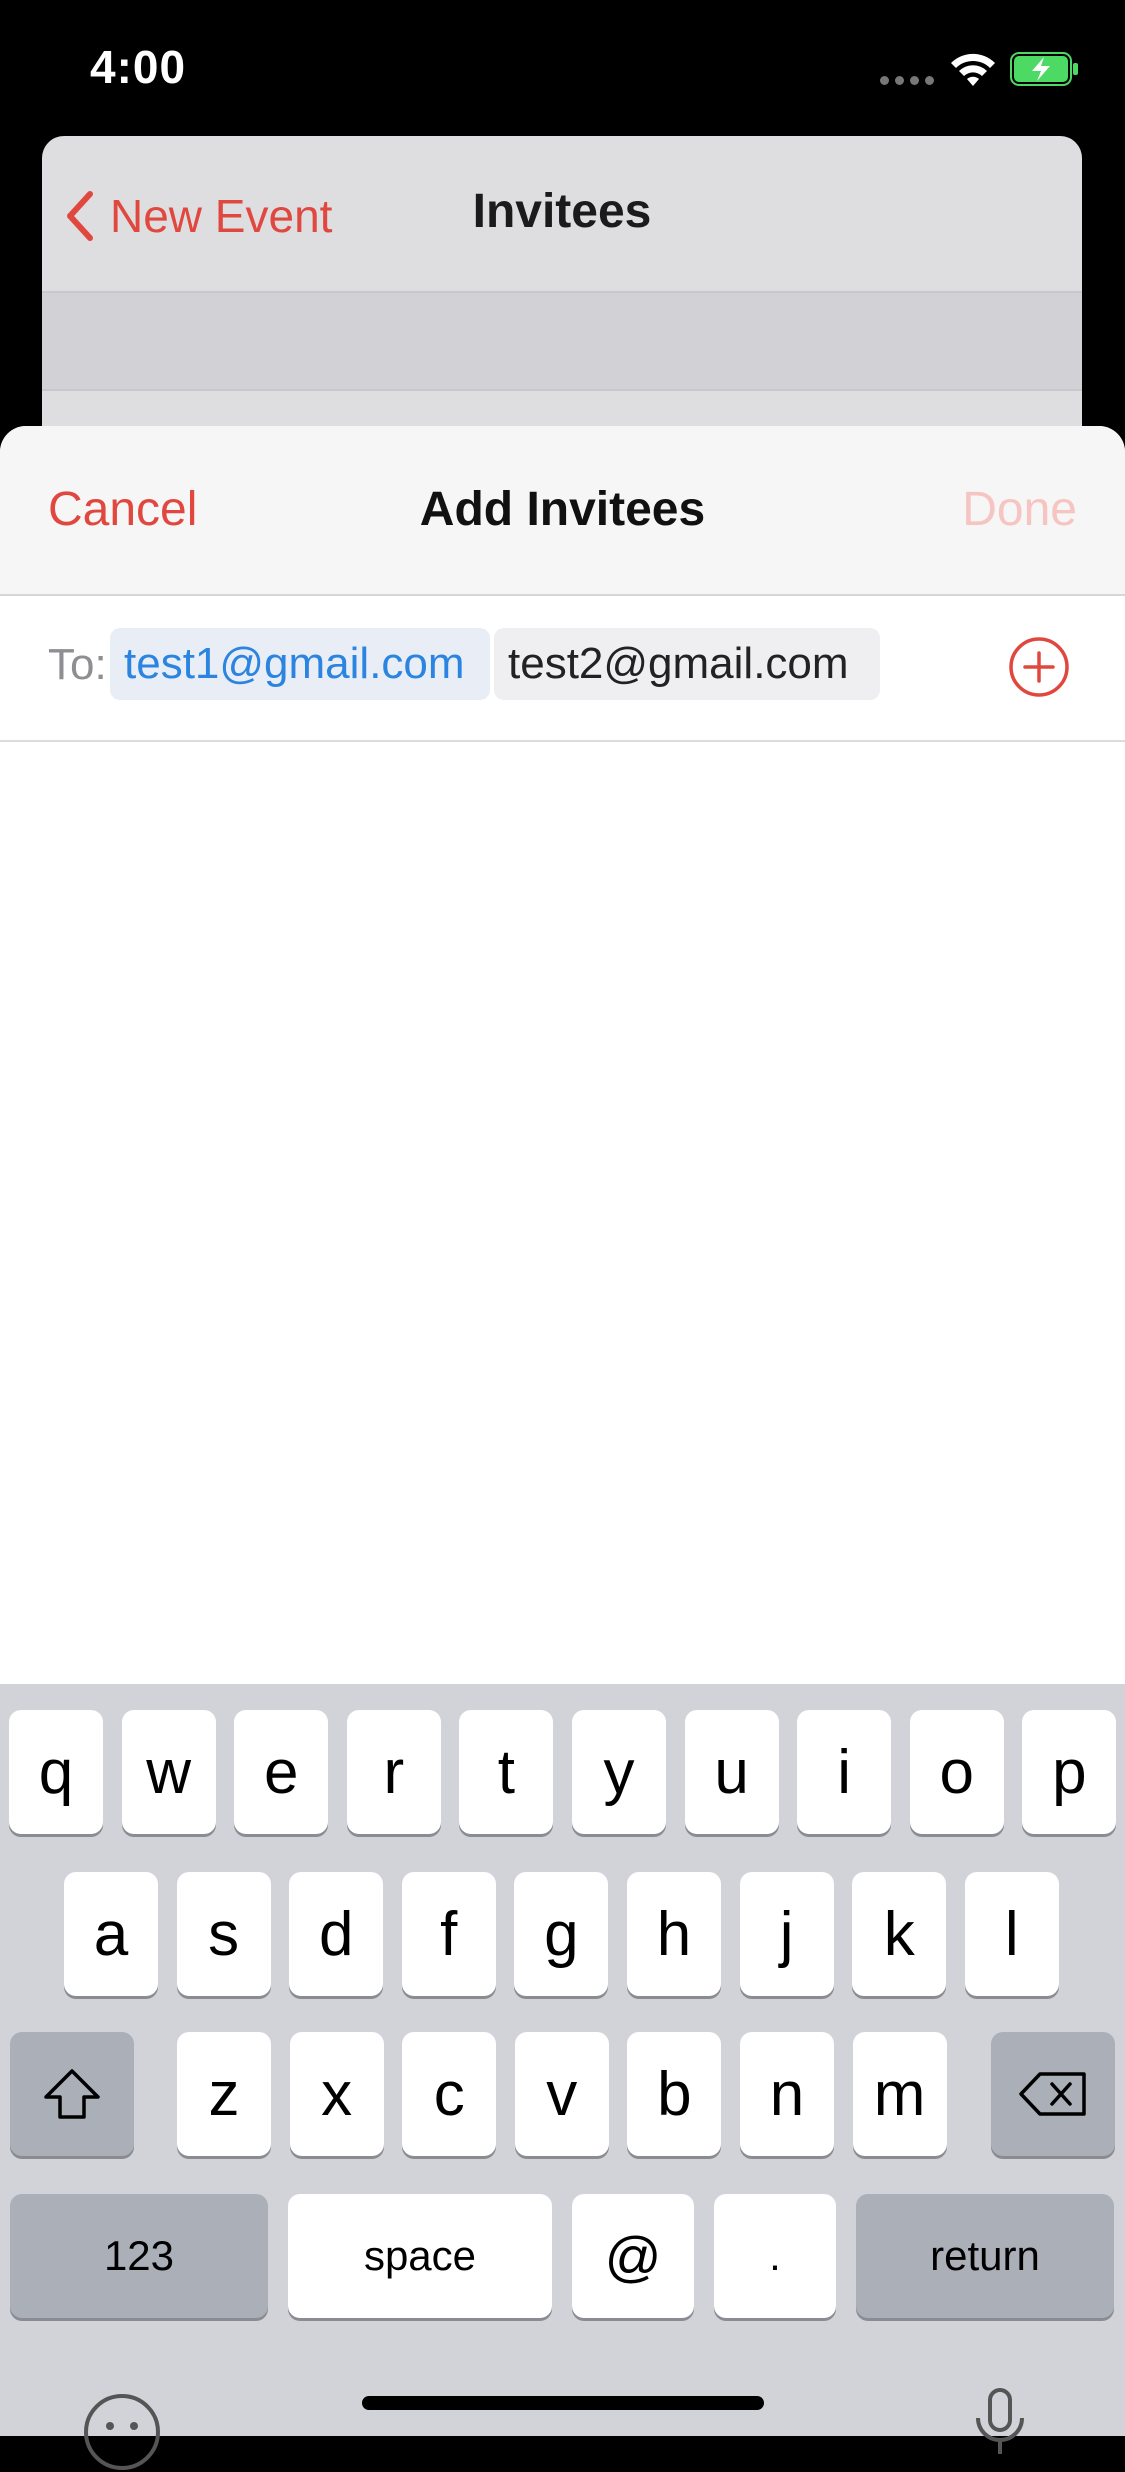 This screenshot has width=1125, height=2472. What do you see at coordinates (899, 1934) in the screenshot?
I see `key-k: k` at bounding box center [899, 1934].